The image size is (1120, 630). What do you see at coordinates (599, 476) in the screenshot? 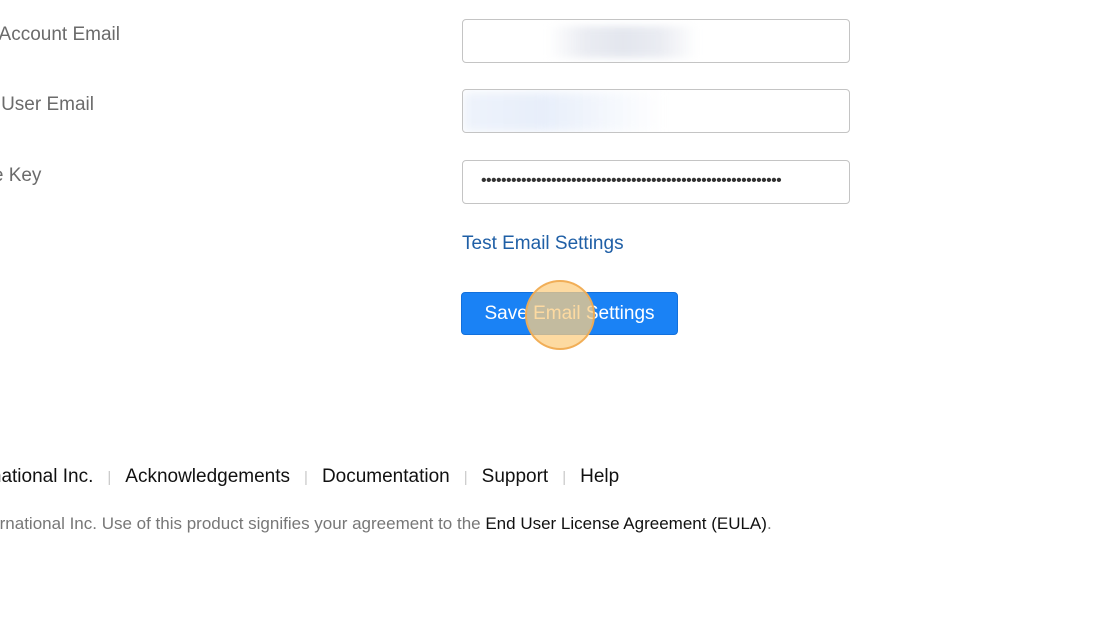
I see `footer-link-help: Help` at bounding box center [599, 476].